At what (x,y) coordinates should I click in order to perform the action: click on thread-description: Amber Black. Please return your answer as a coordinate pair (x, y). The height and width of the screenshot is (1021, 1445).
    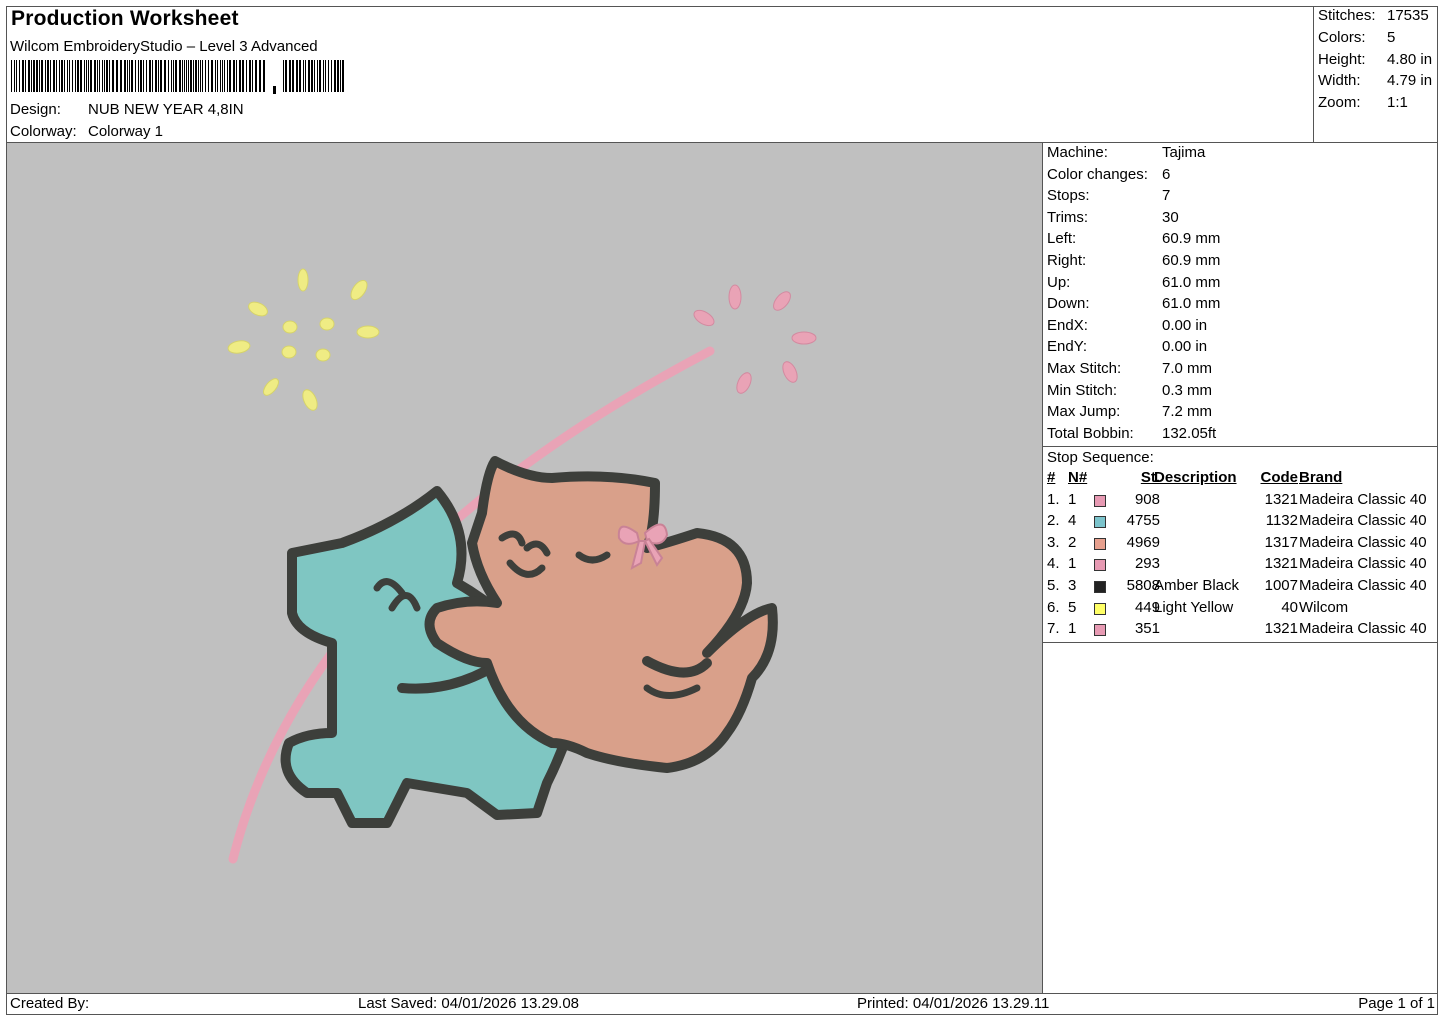
    Looking at the image, I should click on (1197, 585).